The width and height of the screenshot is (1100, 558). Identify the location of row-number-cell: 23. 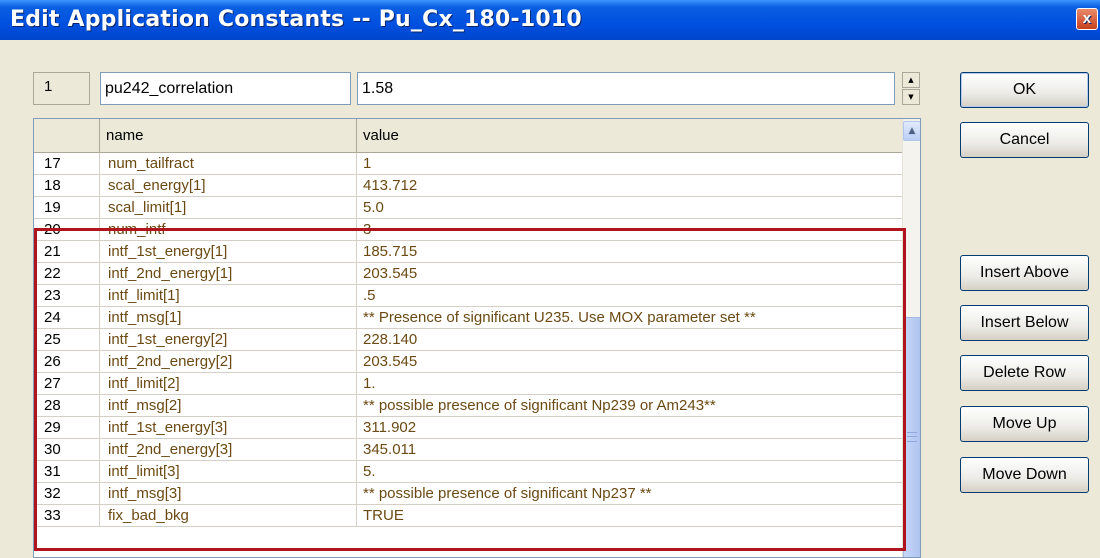
(67, 296).